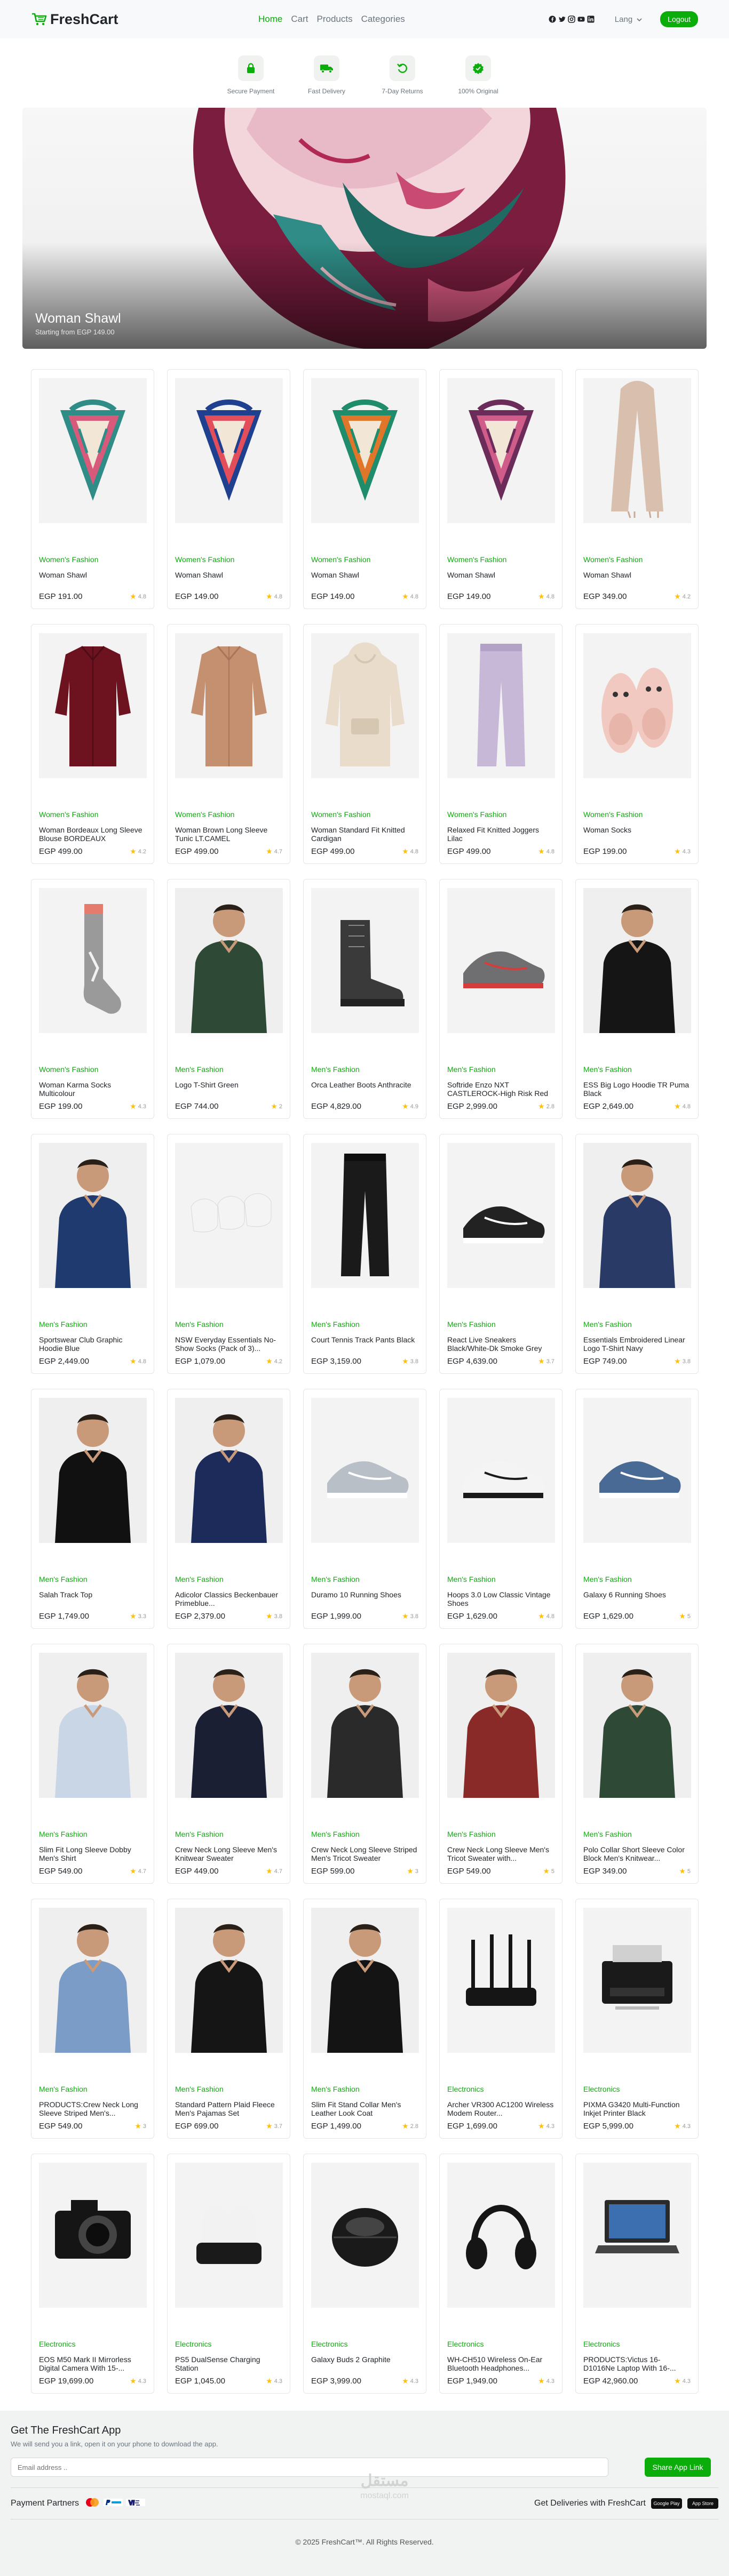 The height and width of the screenshot is (2576, 729). Describe the element at coordinates (500, 834) in the screenshot. I see `product-name: Relaxed Fit Knitted Joggers Lilac` at that location.